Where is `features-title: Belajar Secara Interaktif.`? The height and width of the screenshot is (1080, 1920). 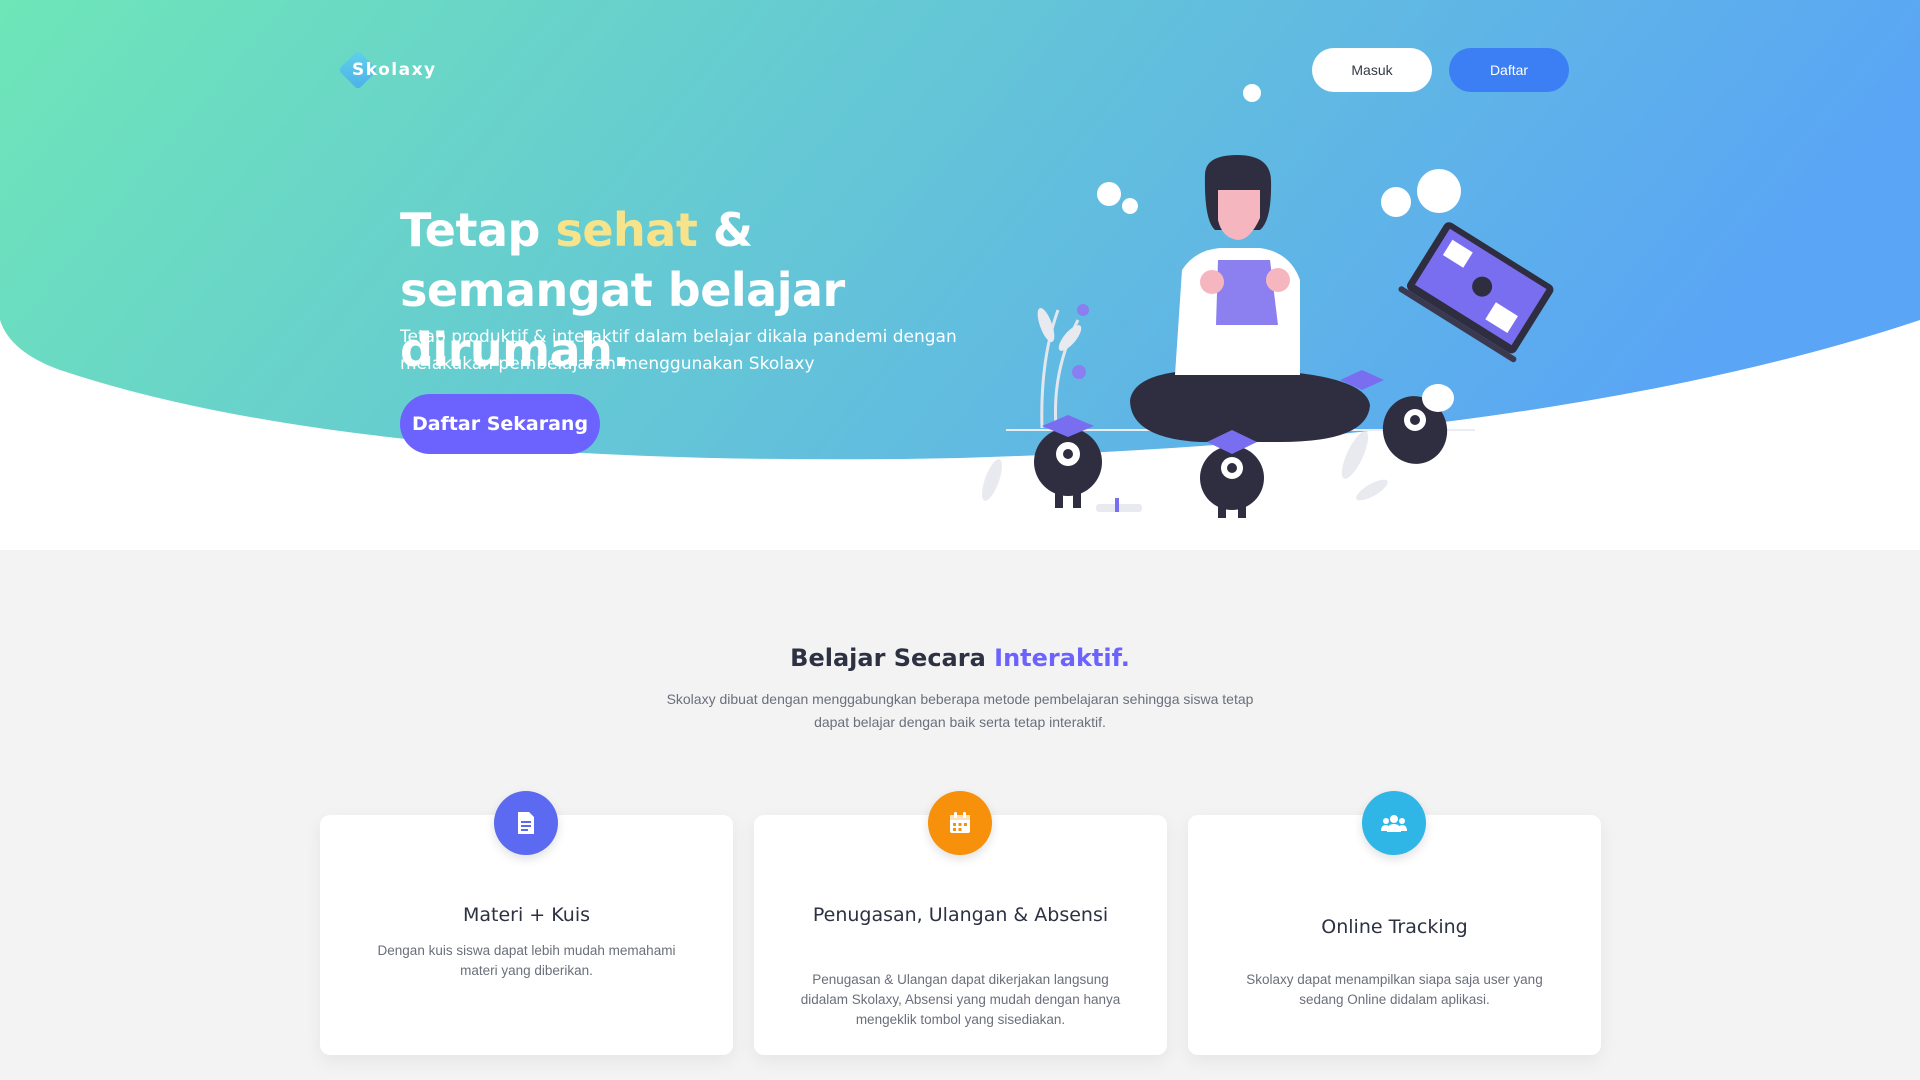 features-title: Belajar Secara Interaktif. is located at coordinates (960, 658).